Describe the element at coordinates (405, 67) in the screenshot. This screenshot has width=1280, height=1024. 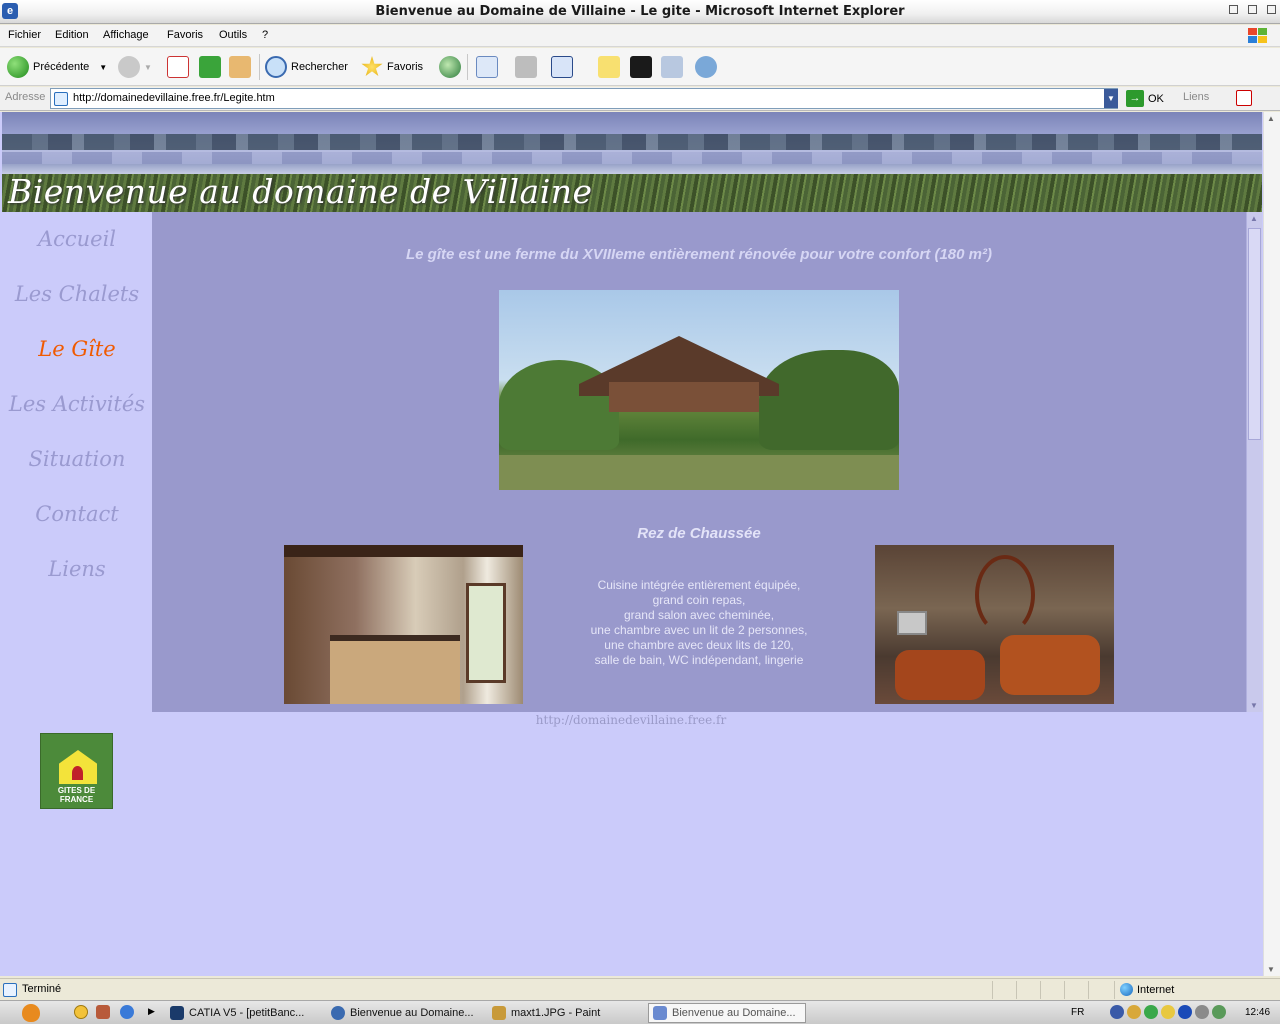
I see `favorites-label: Favoris` at that location.